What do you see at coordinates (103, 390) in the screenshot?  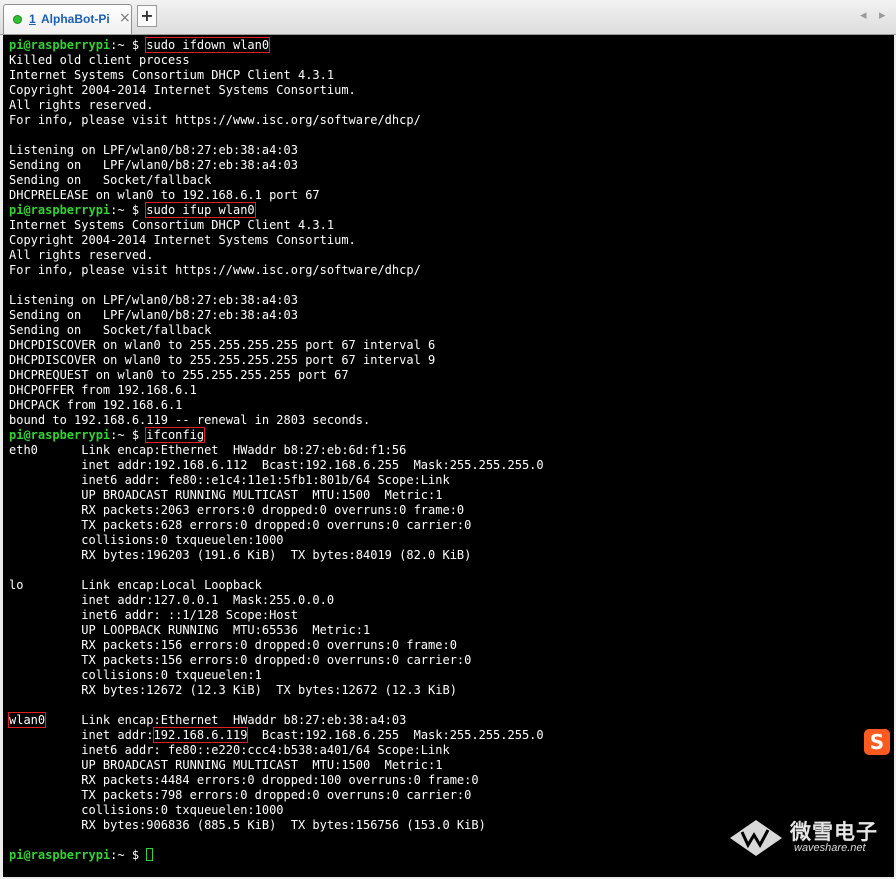 I see `terminal-line: DHCPOFFER from 192.168.6.1` at bounding box center [103, 390].